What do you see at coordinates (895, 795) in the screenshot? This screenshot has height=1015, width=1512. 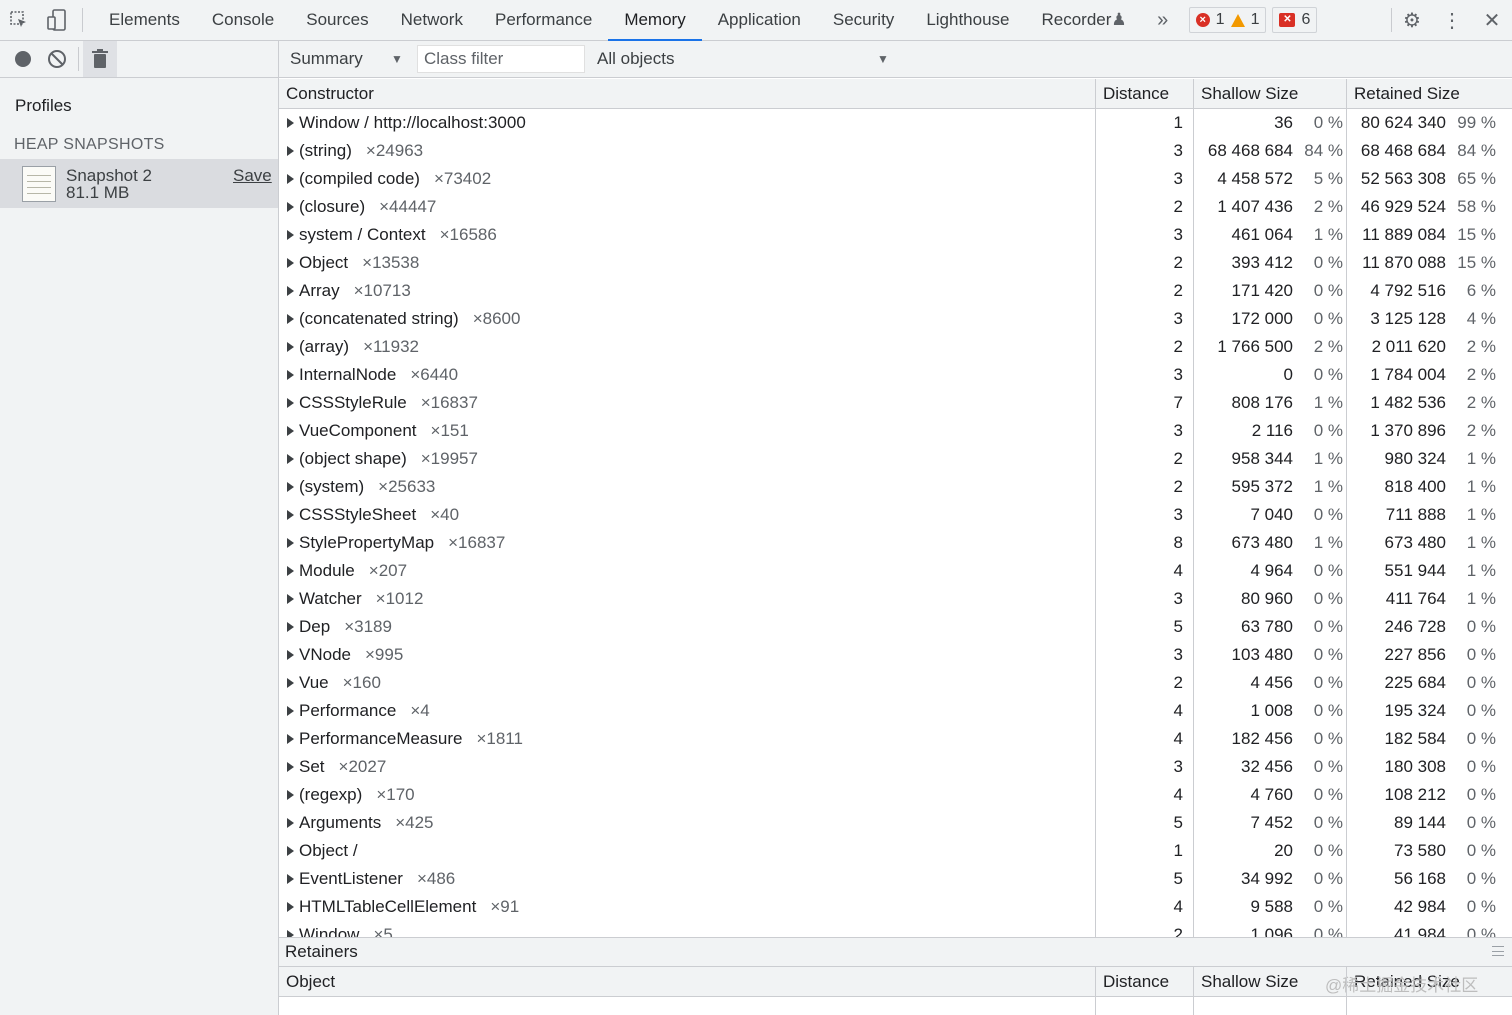 I see `table-row: (regexp) ×170 4 4 760 0 % 108 212 0 %` at bounding box center [895, 795].